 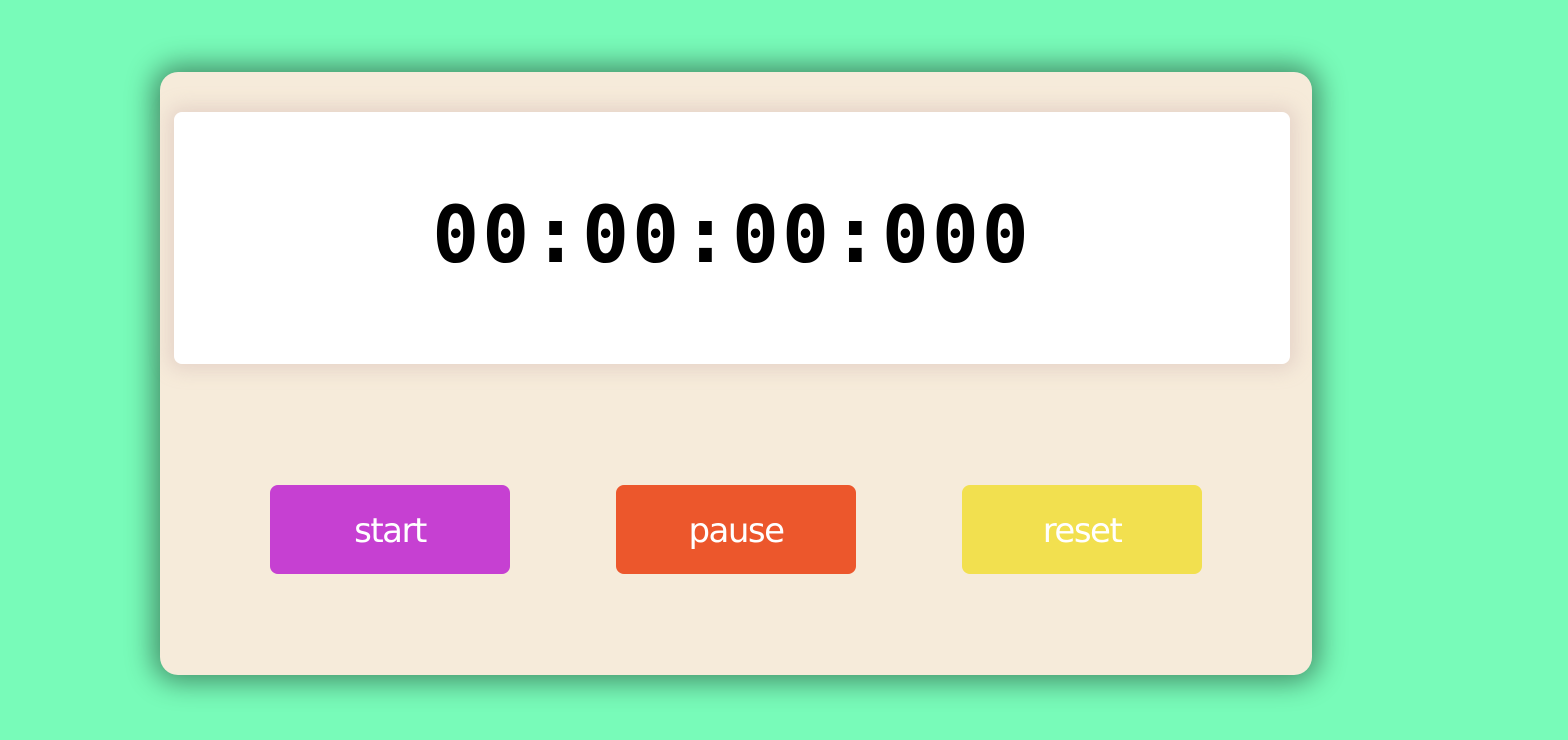 I want to click on start-button-label: start, so click(x=390, y=530).